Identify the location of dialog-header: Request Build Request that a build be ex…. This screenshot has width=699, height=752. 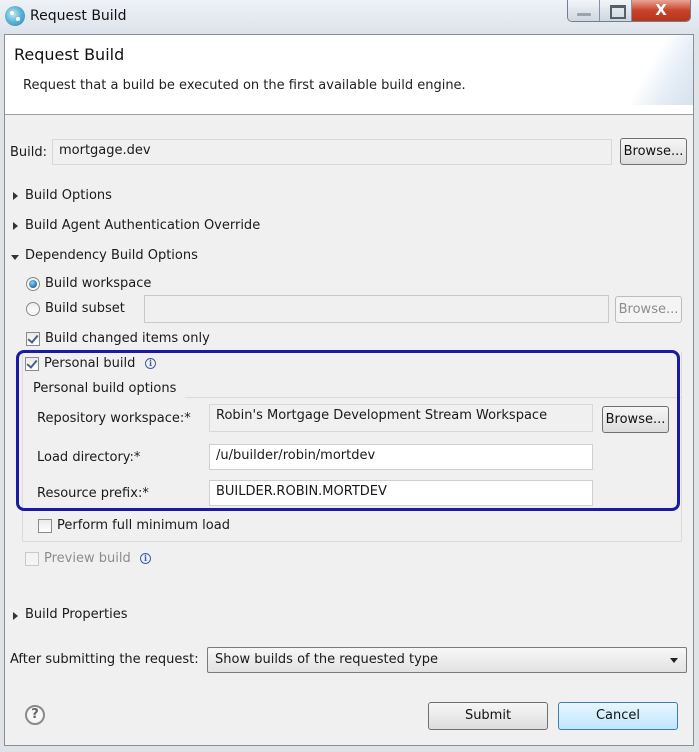
(349, 75).